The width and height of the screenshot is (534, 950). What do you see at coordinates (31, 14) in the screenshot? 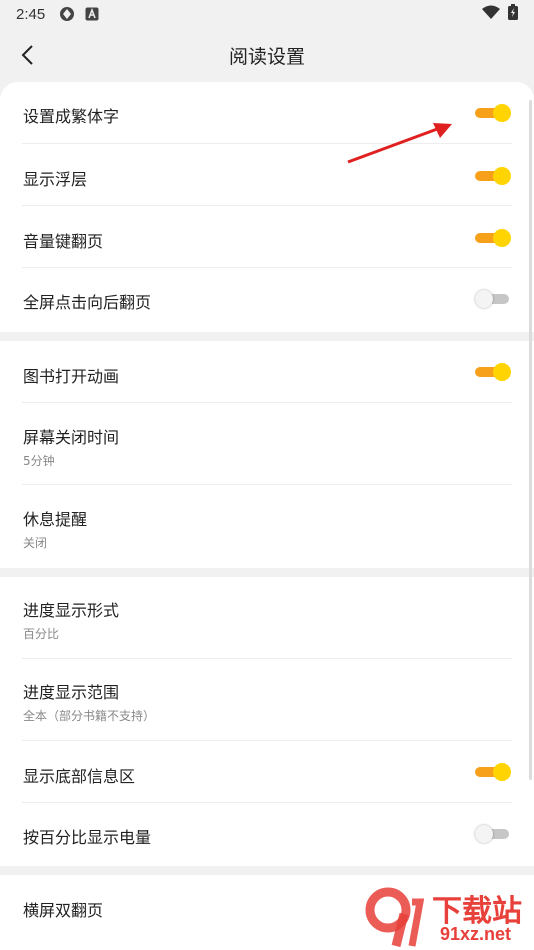
I see `status-time: 2:45` at bounding box center [31, 14].